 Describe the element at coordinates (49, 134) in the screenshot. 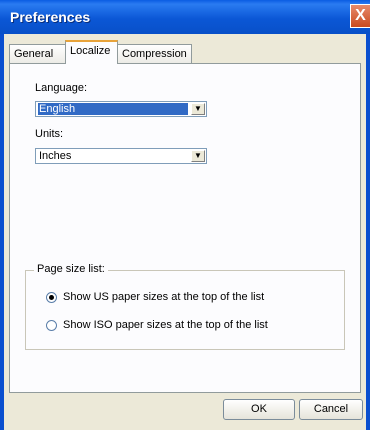

I see `units-label: Units:` at that location.